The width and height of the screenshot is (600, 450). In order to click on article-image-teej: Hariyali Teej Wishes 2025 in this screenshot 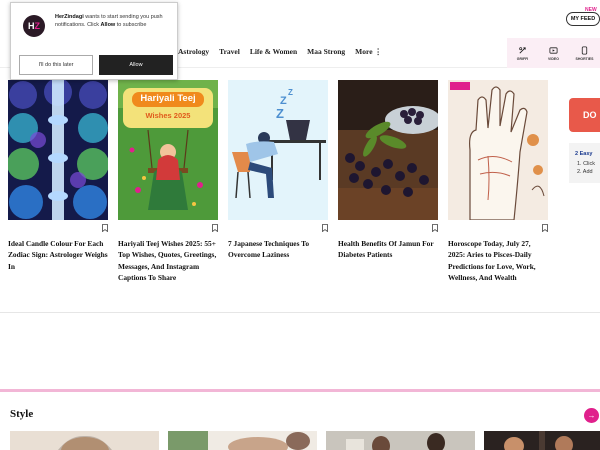, I will do `click(168, 150)`.